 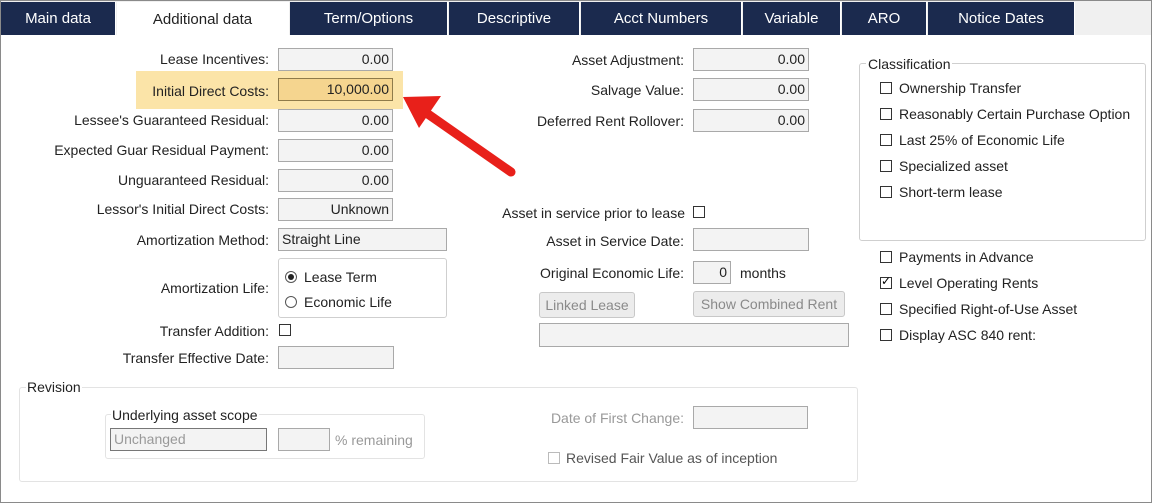 What do you see at coordinates (214, 288) in the screenshot?
I see `amortization-life-label: Amortization Life:` at bounding box center [214, 288].